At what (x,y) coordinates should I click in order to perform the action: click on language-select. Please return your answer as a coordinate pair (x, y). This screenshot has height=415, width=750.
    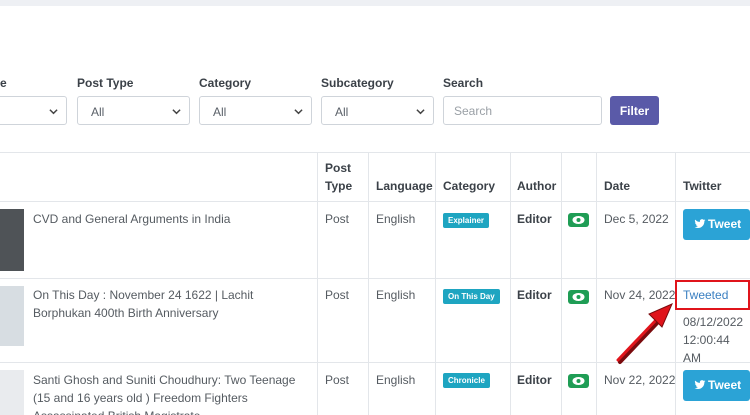
    Looking at the image, I should click on (33, 110).